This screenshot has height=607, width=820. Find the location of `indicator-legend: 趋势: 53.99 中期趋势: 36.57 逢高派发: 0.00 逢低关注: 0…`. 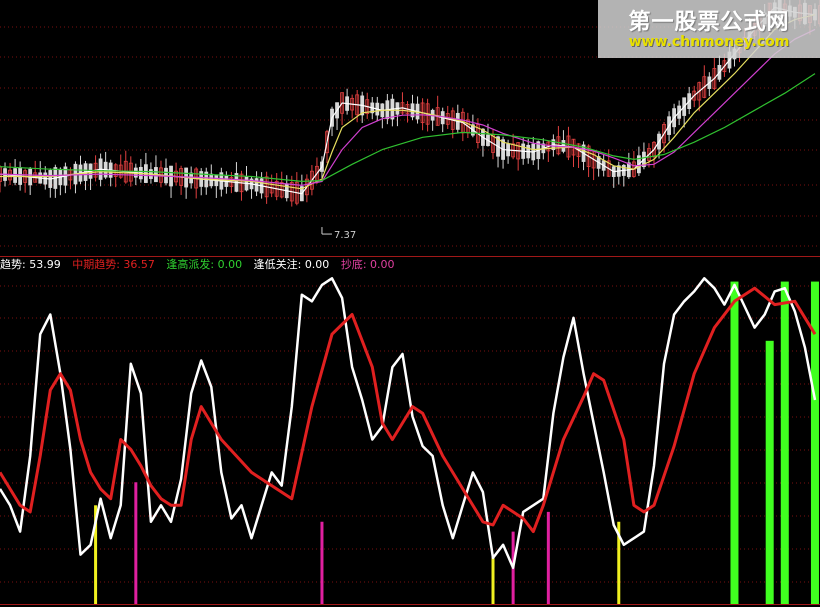

indicator-legend: 趋势: 53.99 中期趋势: 36.57 逢高派发: 0.00 逢低关注: 0… is located at coordinates (197, 265).